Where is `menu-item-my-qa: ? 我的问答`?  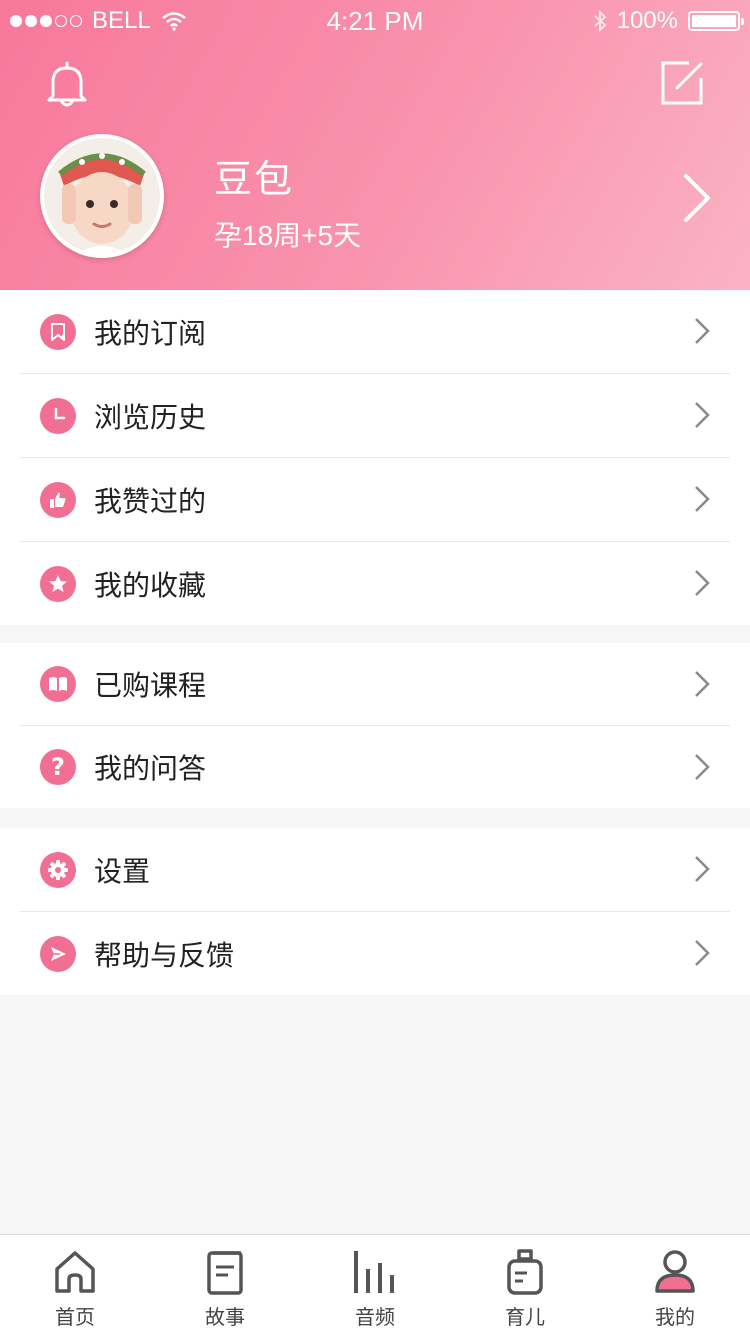
menu-item-my-qa: ? 我的问答 is located at coordinates (375, 767).